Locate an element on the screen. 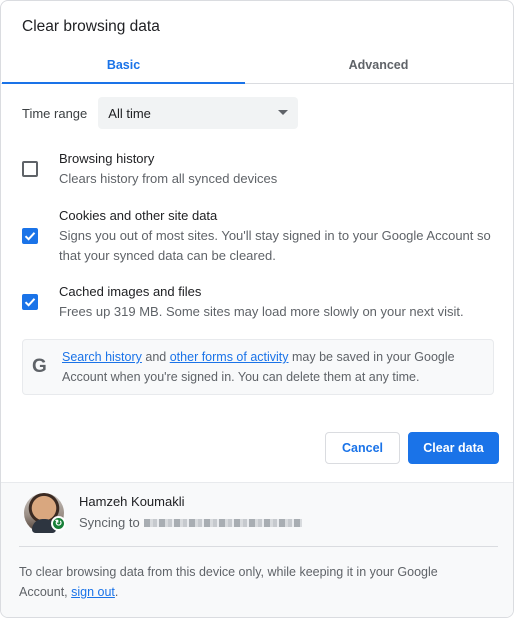 This screenshot has height=618, width=514. time-range-select: All time is located at coordinates (198, 113).